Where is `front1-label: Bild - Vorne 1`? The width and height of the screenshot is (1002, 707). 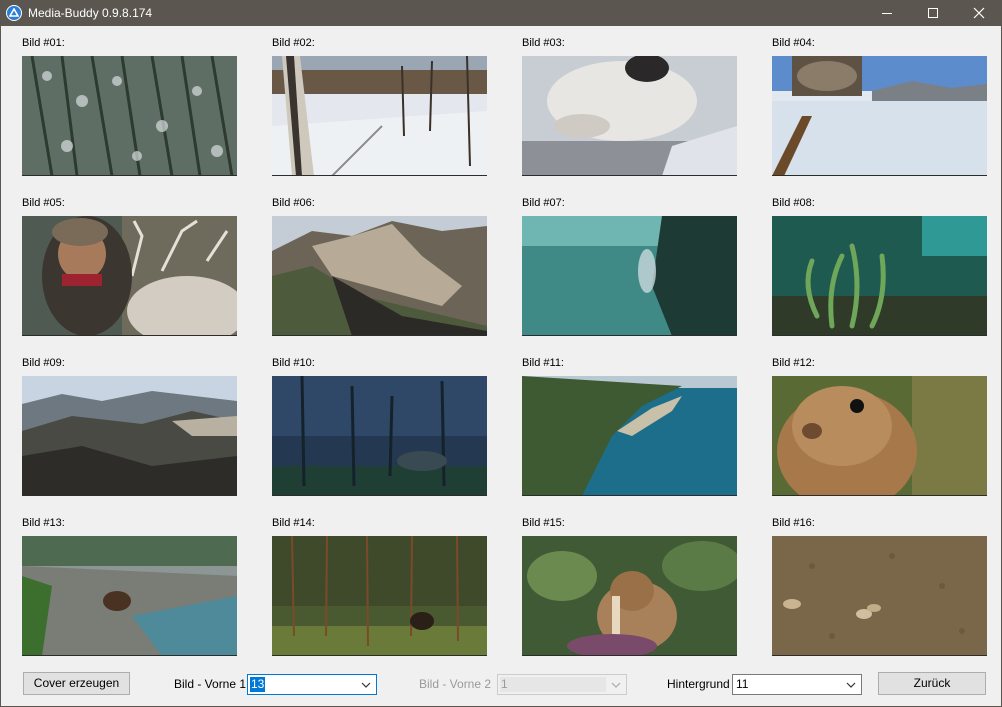 front1-label: Bild - Vorne 1 is located at coordinates (210, 684).